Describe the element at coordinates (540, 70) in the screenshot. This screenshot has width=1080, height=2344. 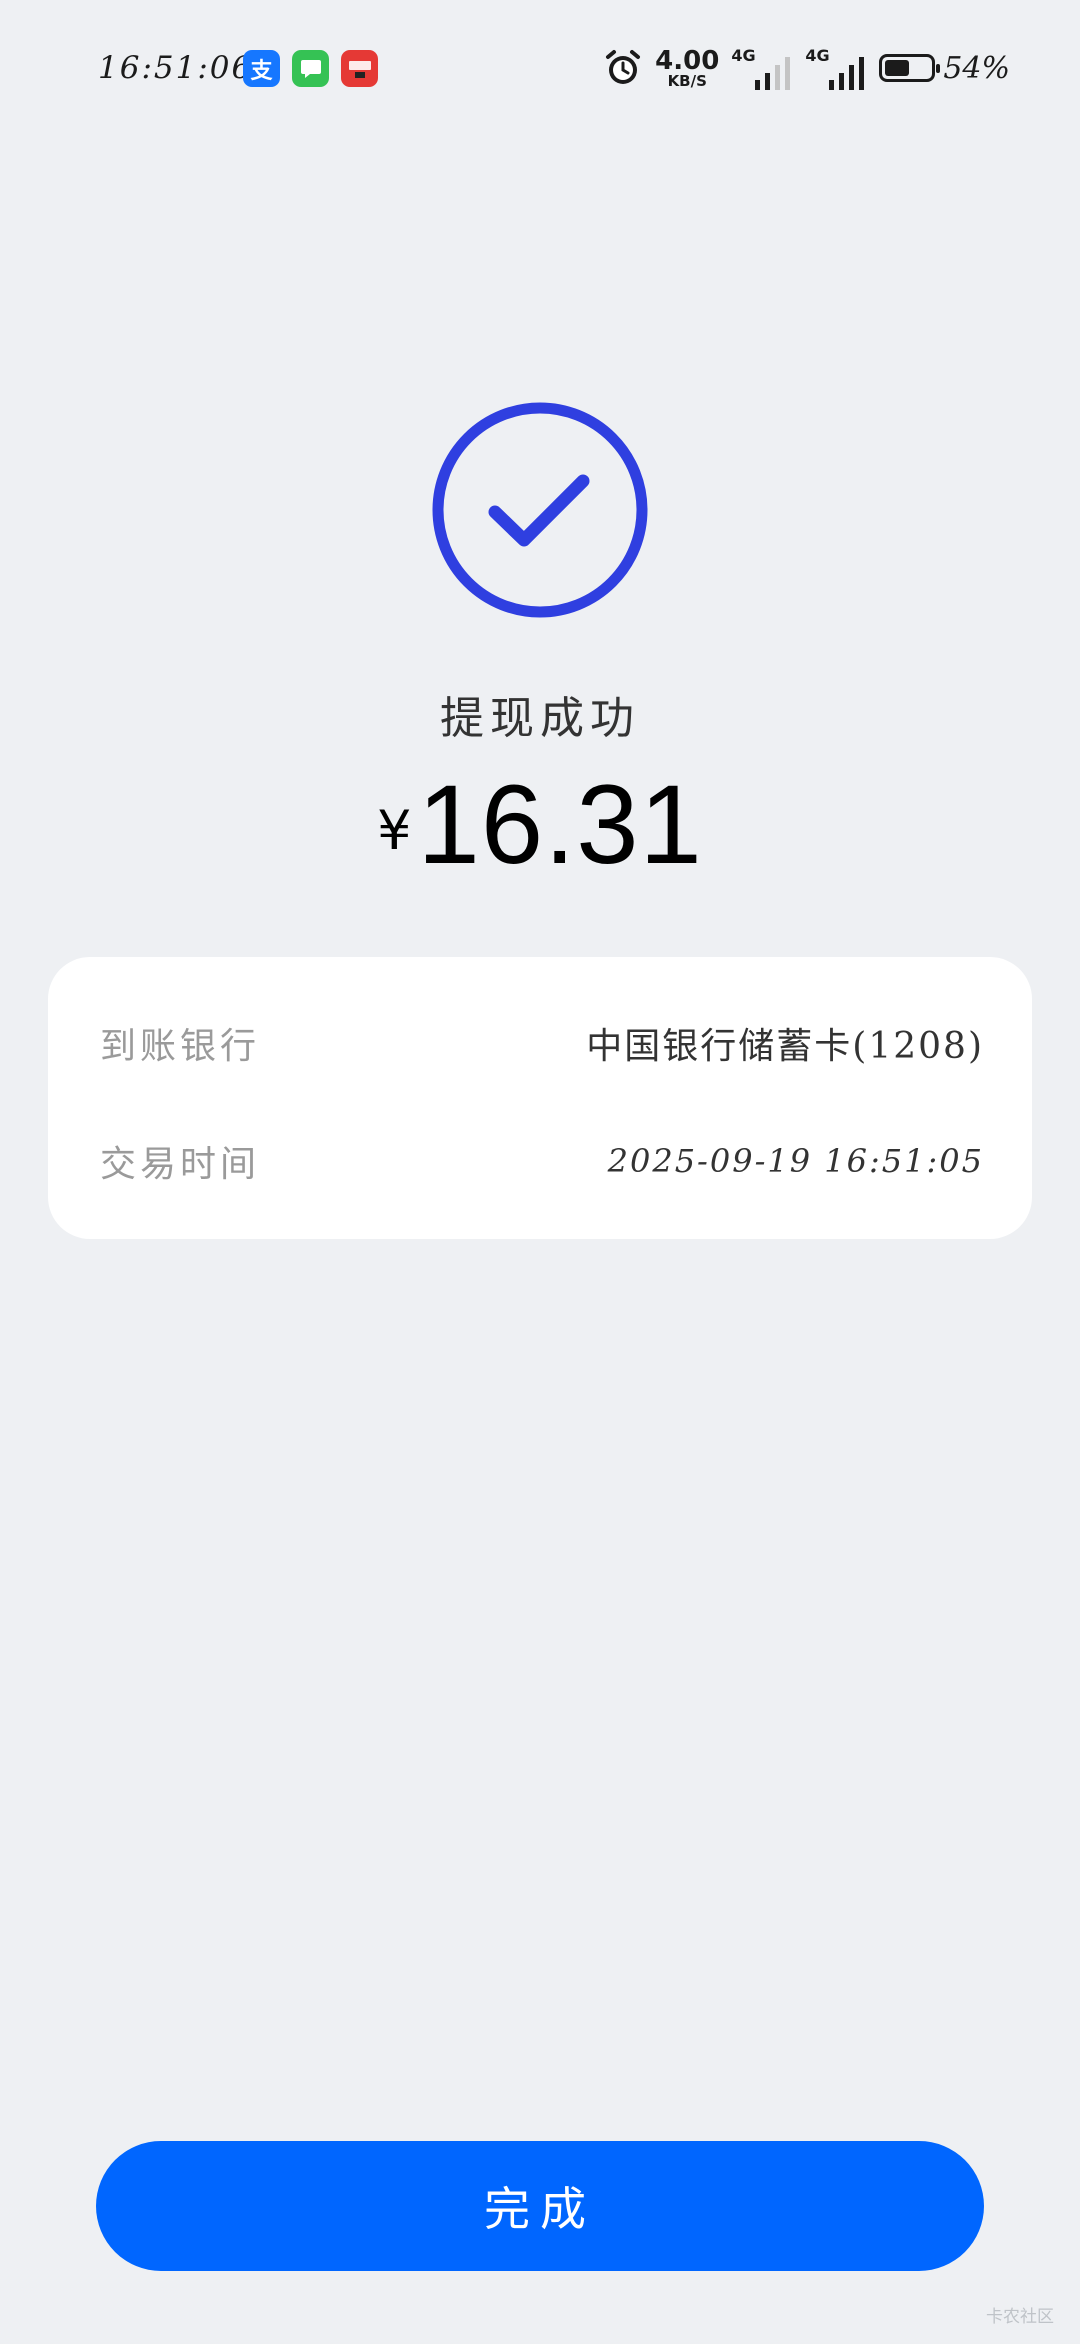
I see `status-bar: 16:51:06 支 4.00 KB/S 4G 4G 54%` at that location.